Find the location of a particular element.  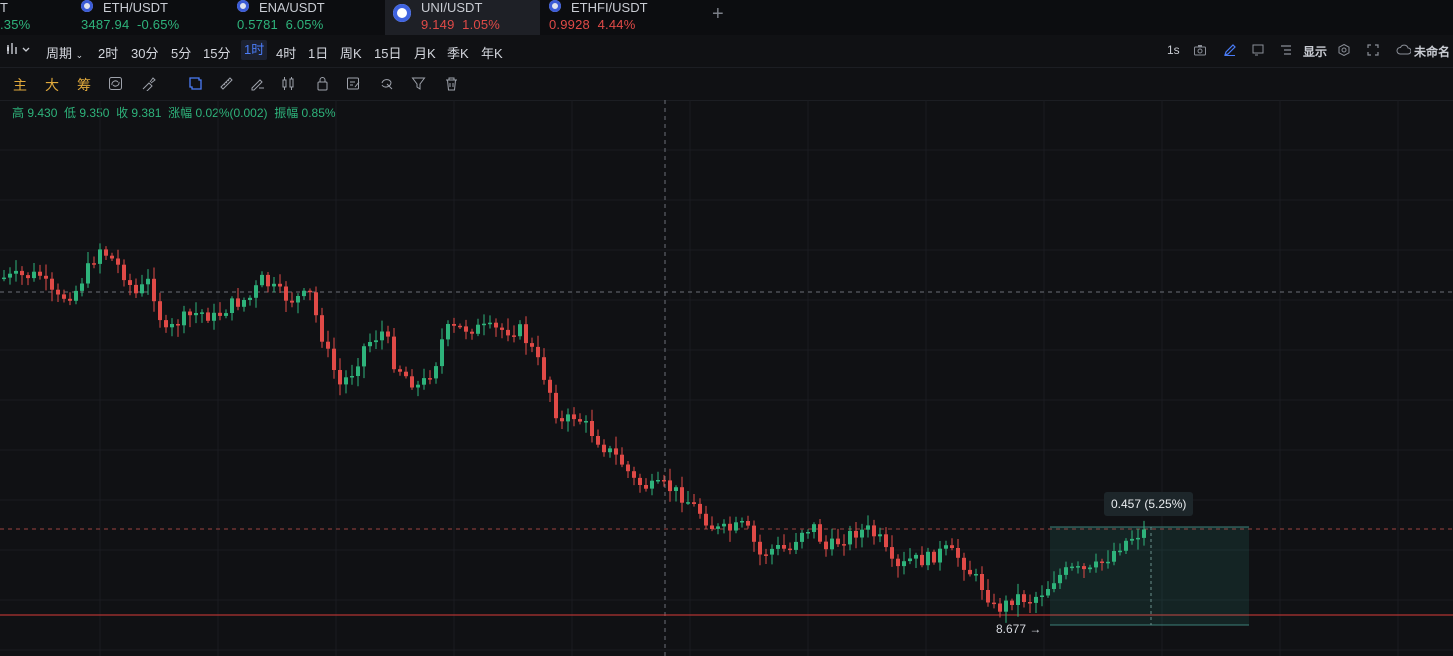

display-label: 显示 is located at coordinates (1315, 51).